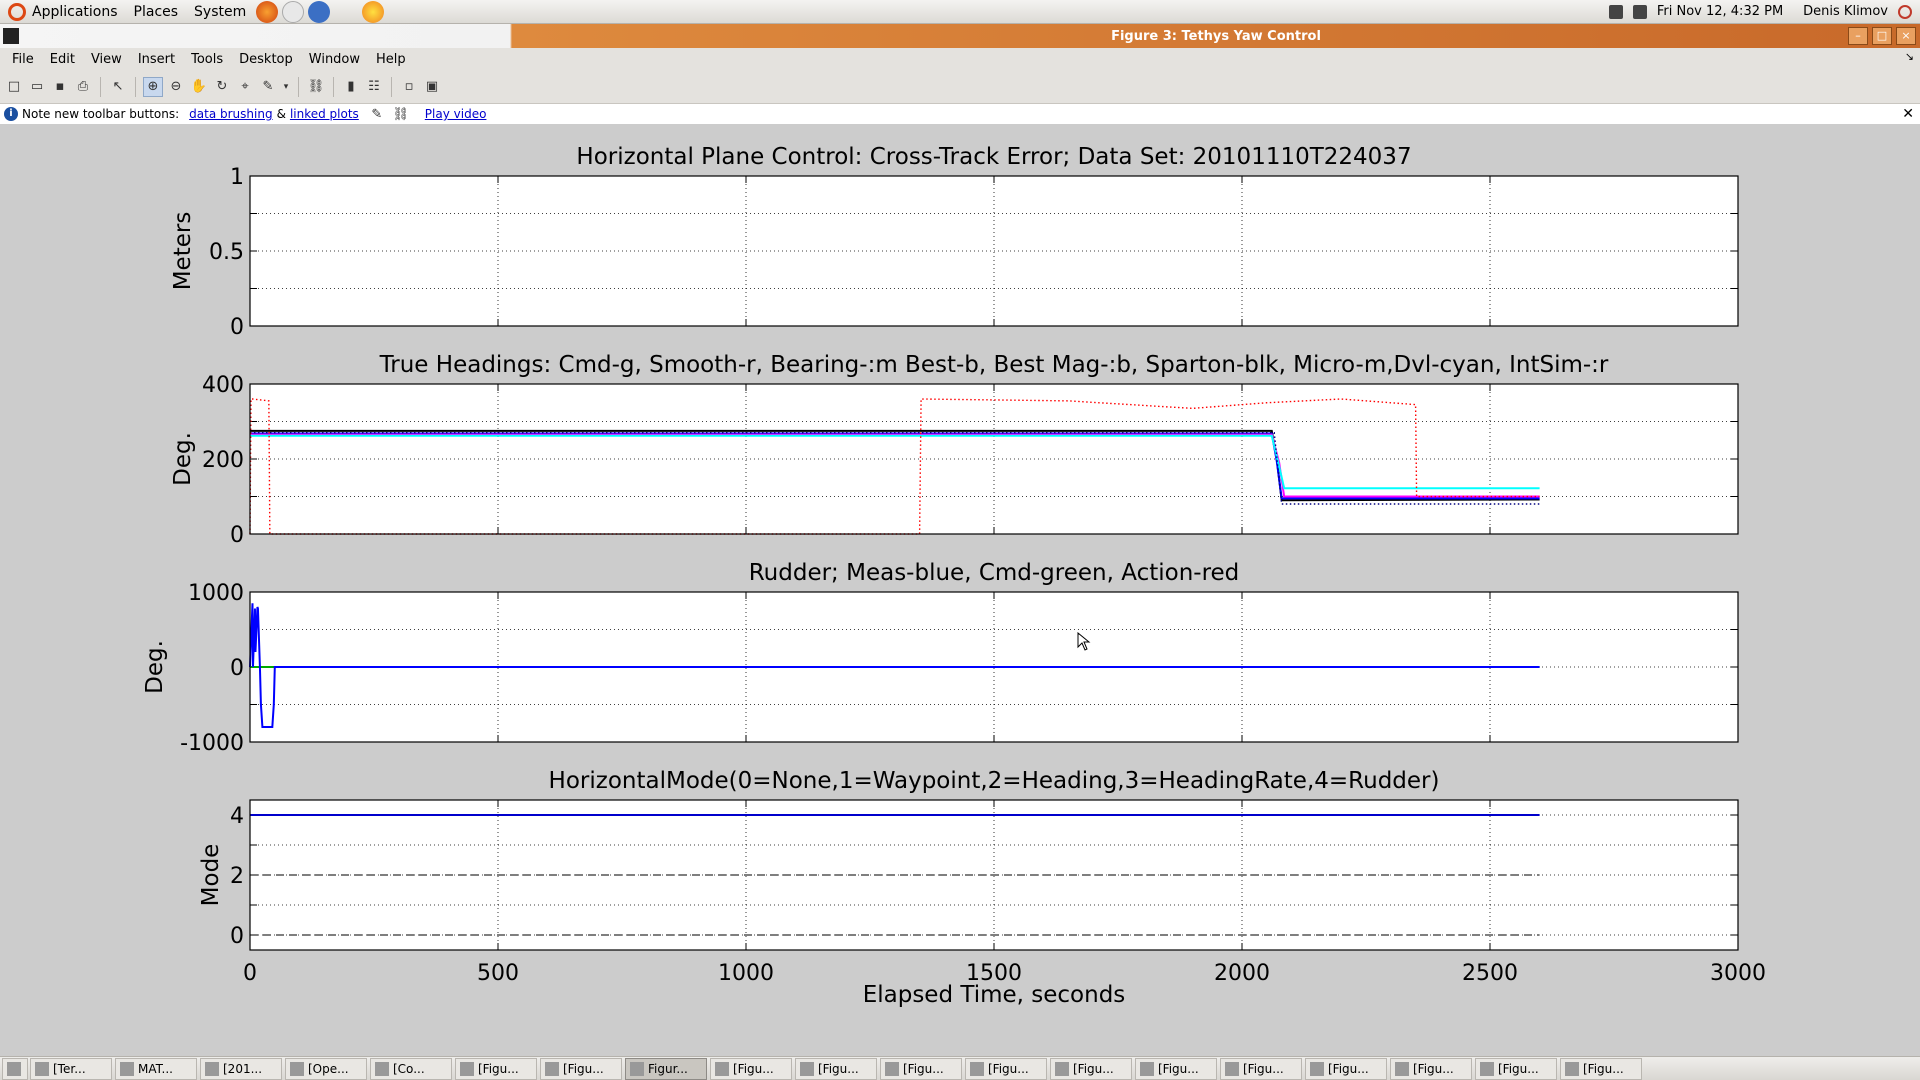  I want to click on menu-tools: Tools, so click(207, 59).